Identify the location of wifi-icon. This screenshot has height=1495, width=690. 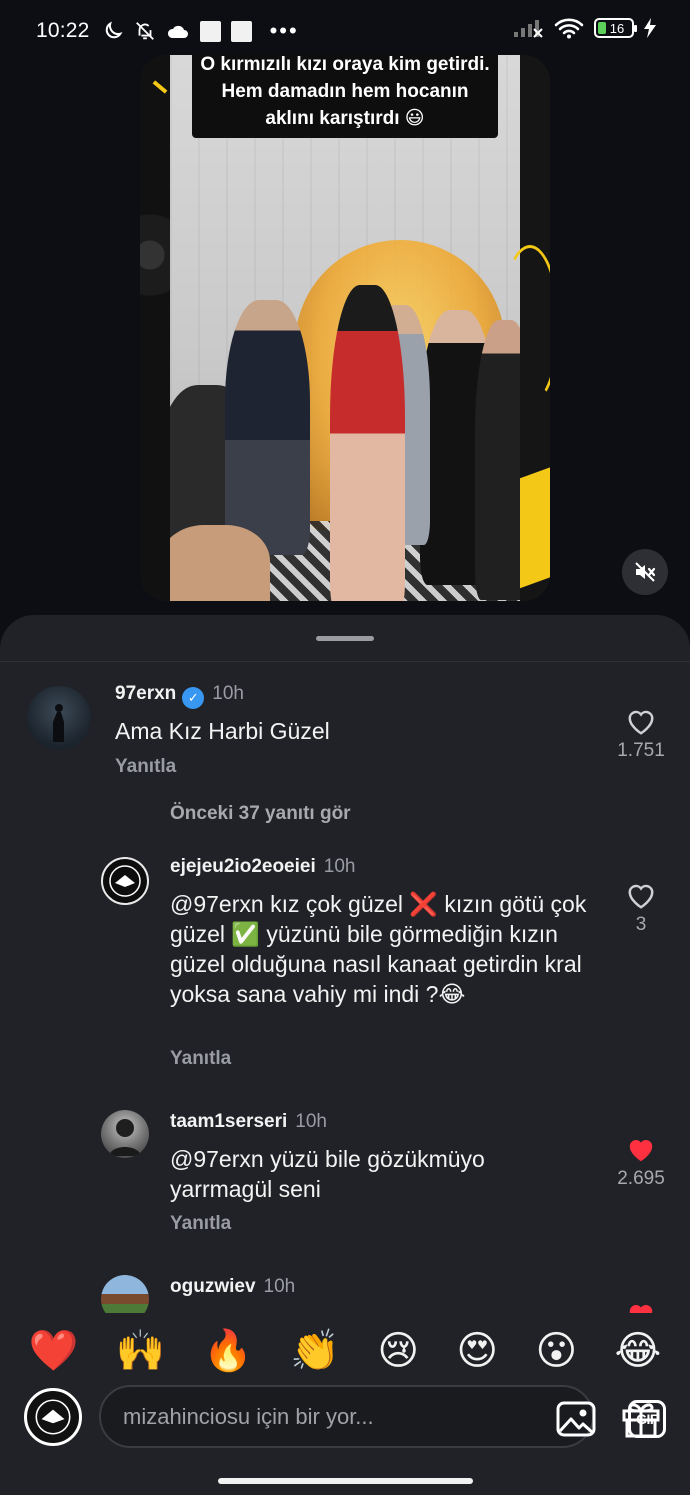
(569, 28).